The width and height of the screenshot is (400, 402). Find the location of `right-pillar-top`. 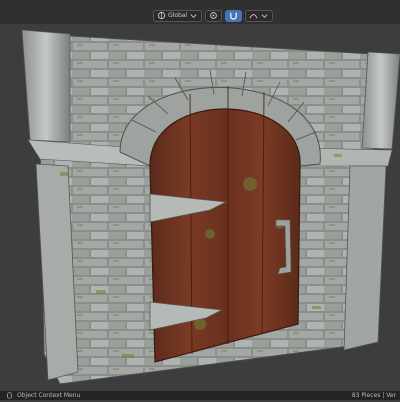

right-pillar-top is located at coordinates (380, 100).